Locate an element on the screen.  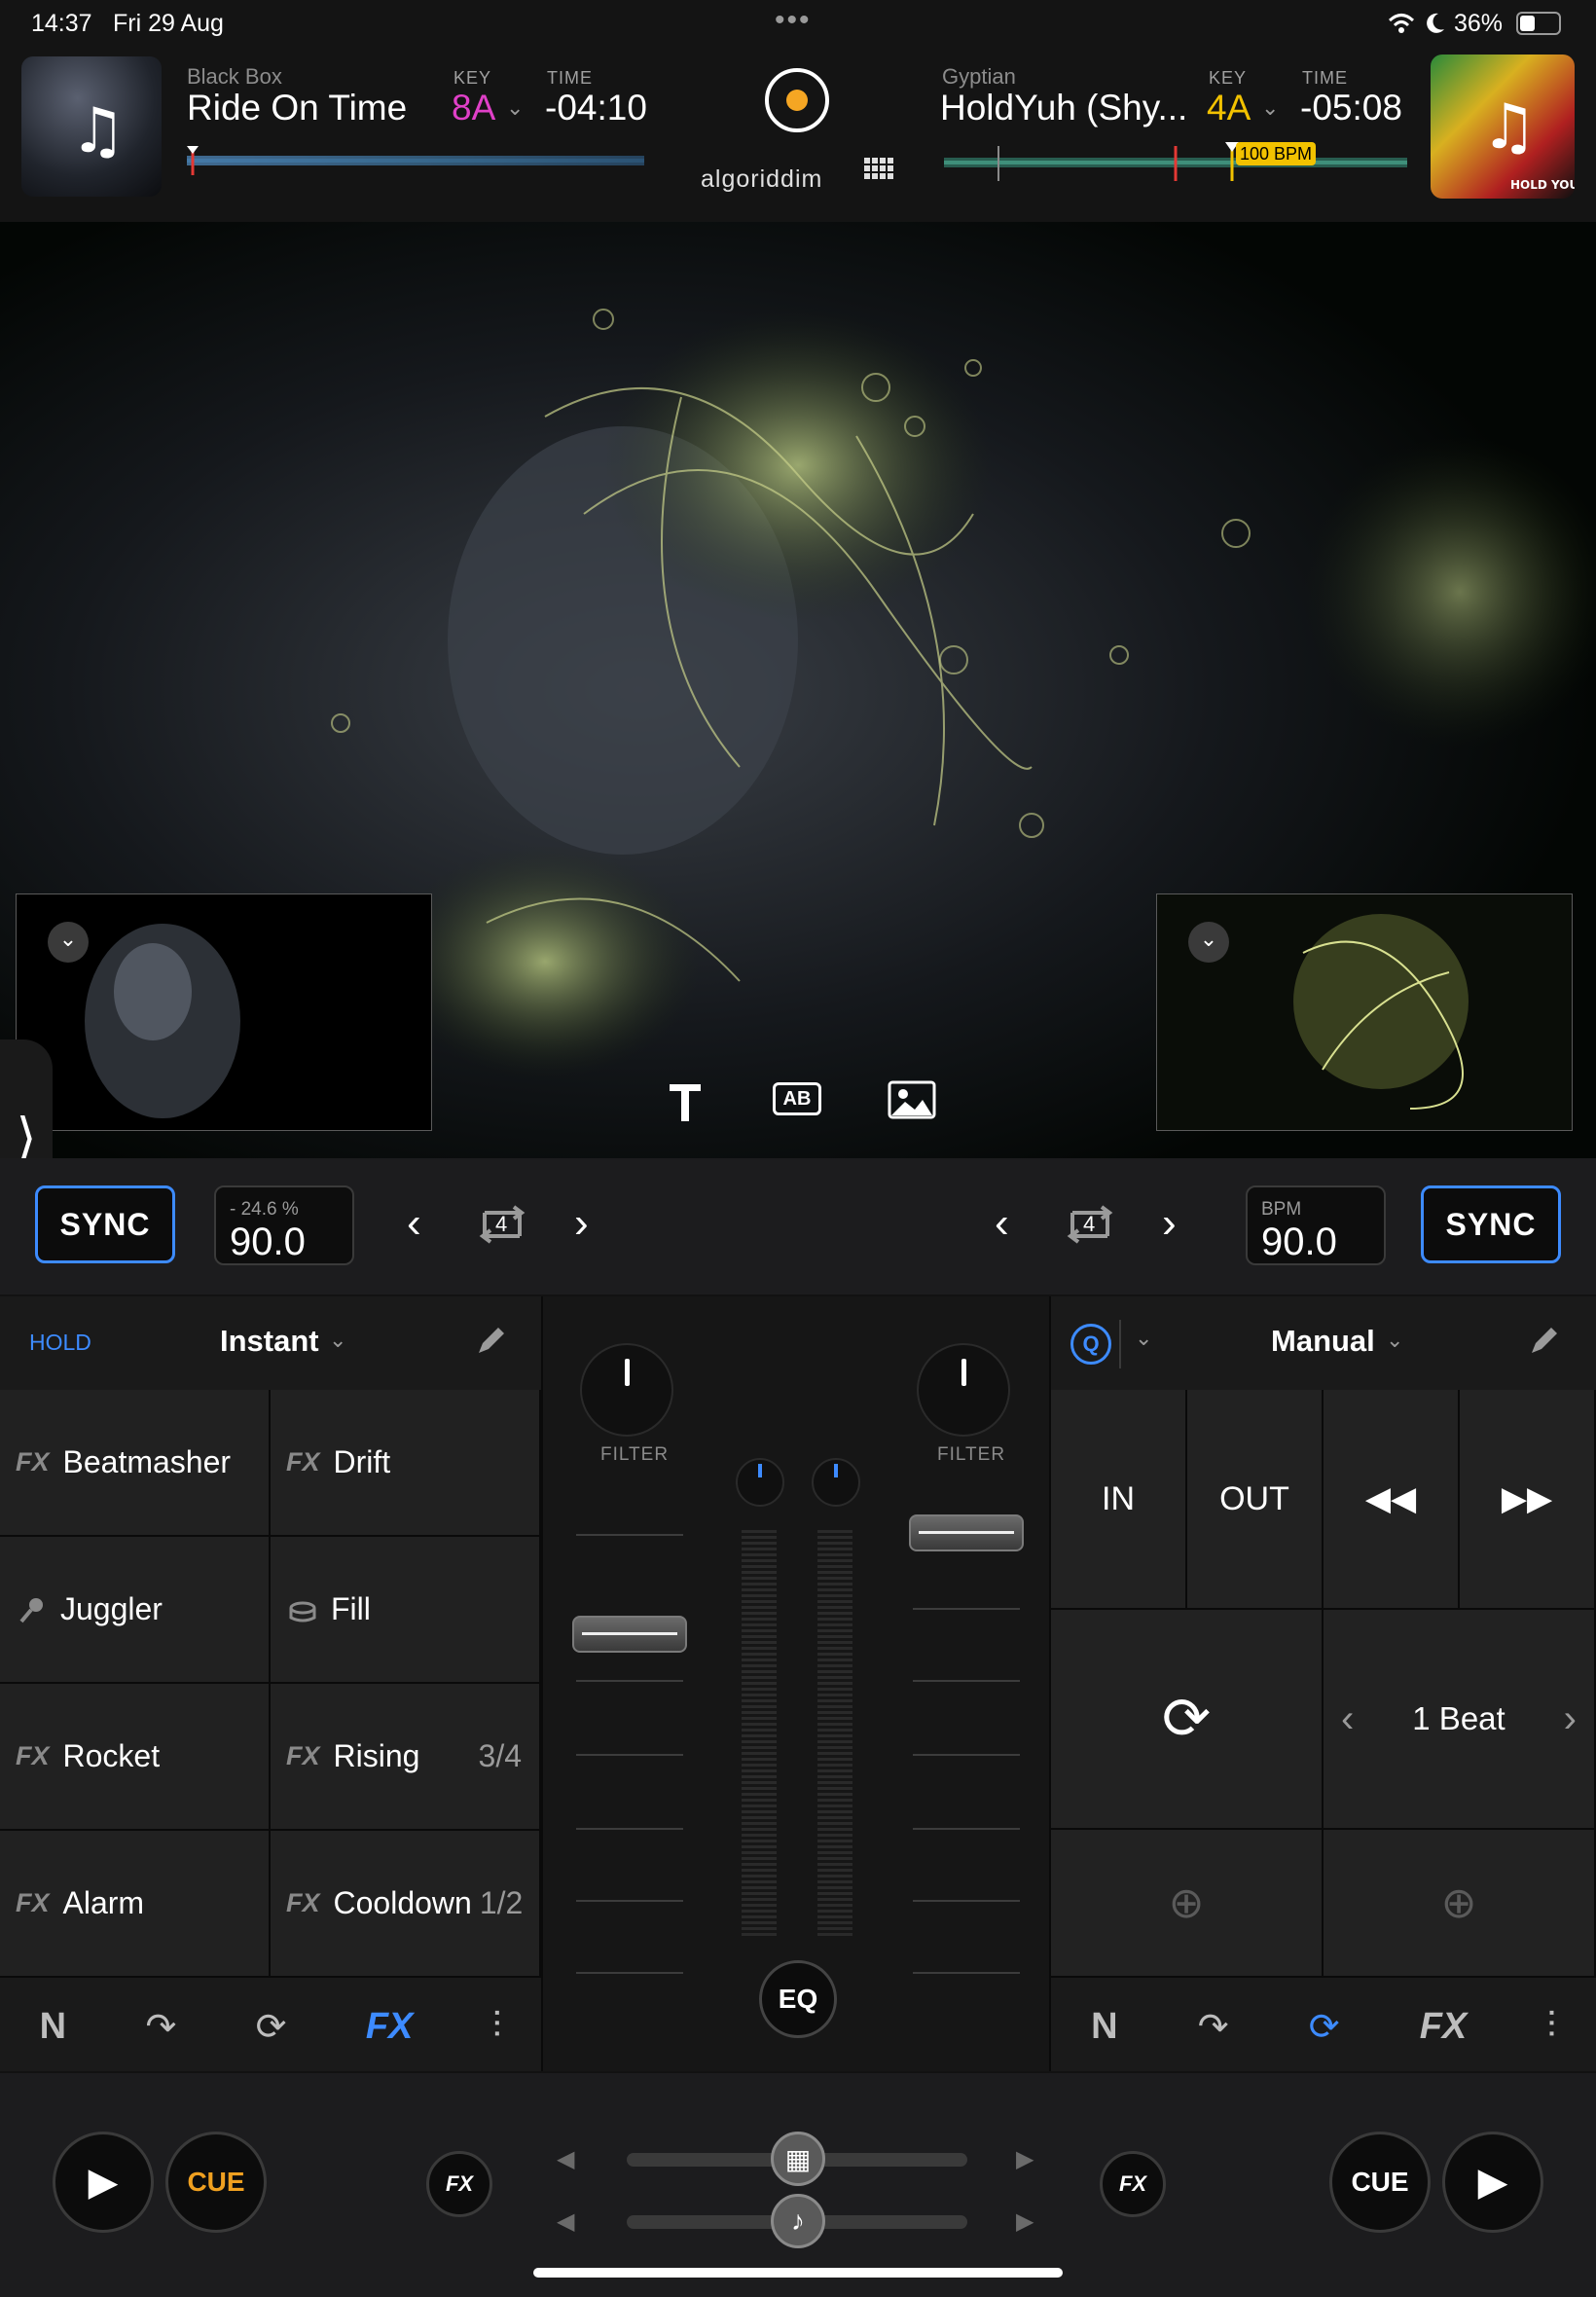
gain-knob-left is located at coordinates (760, 1482).